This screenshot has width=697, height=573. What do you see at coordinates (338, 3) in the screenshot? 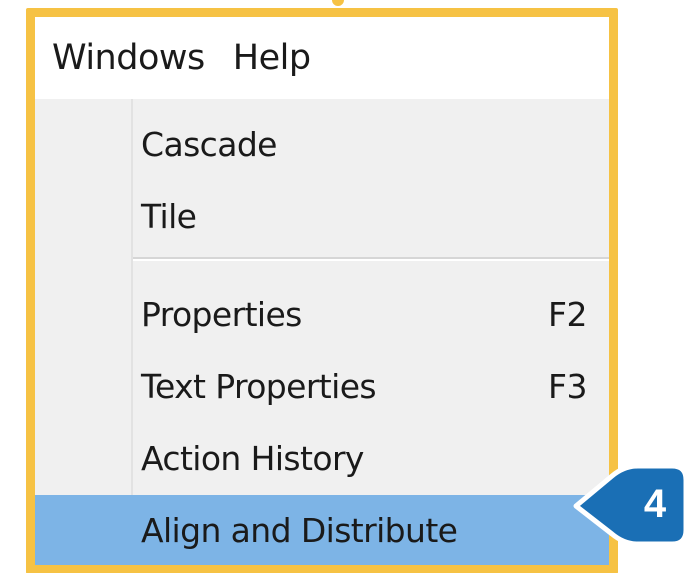
I see `frame-notch` at bounding box center [338, 3].